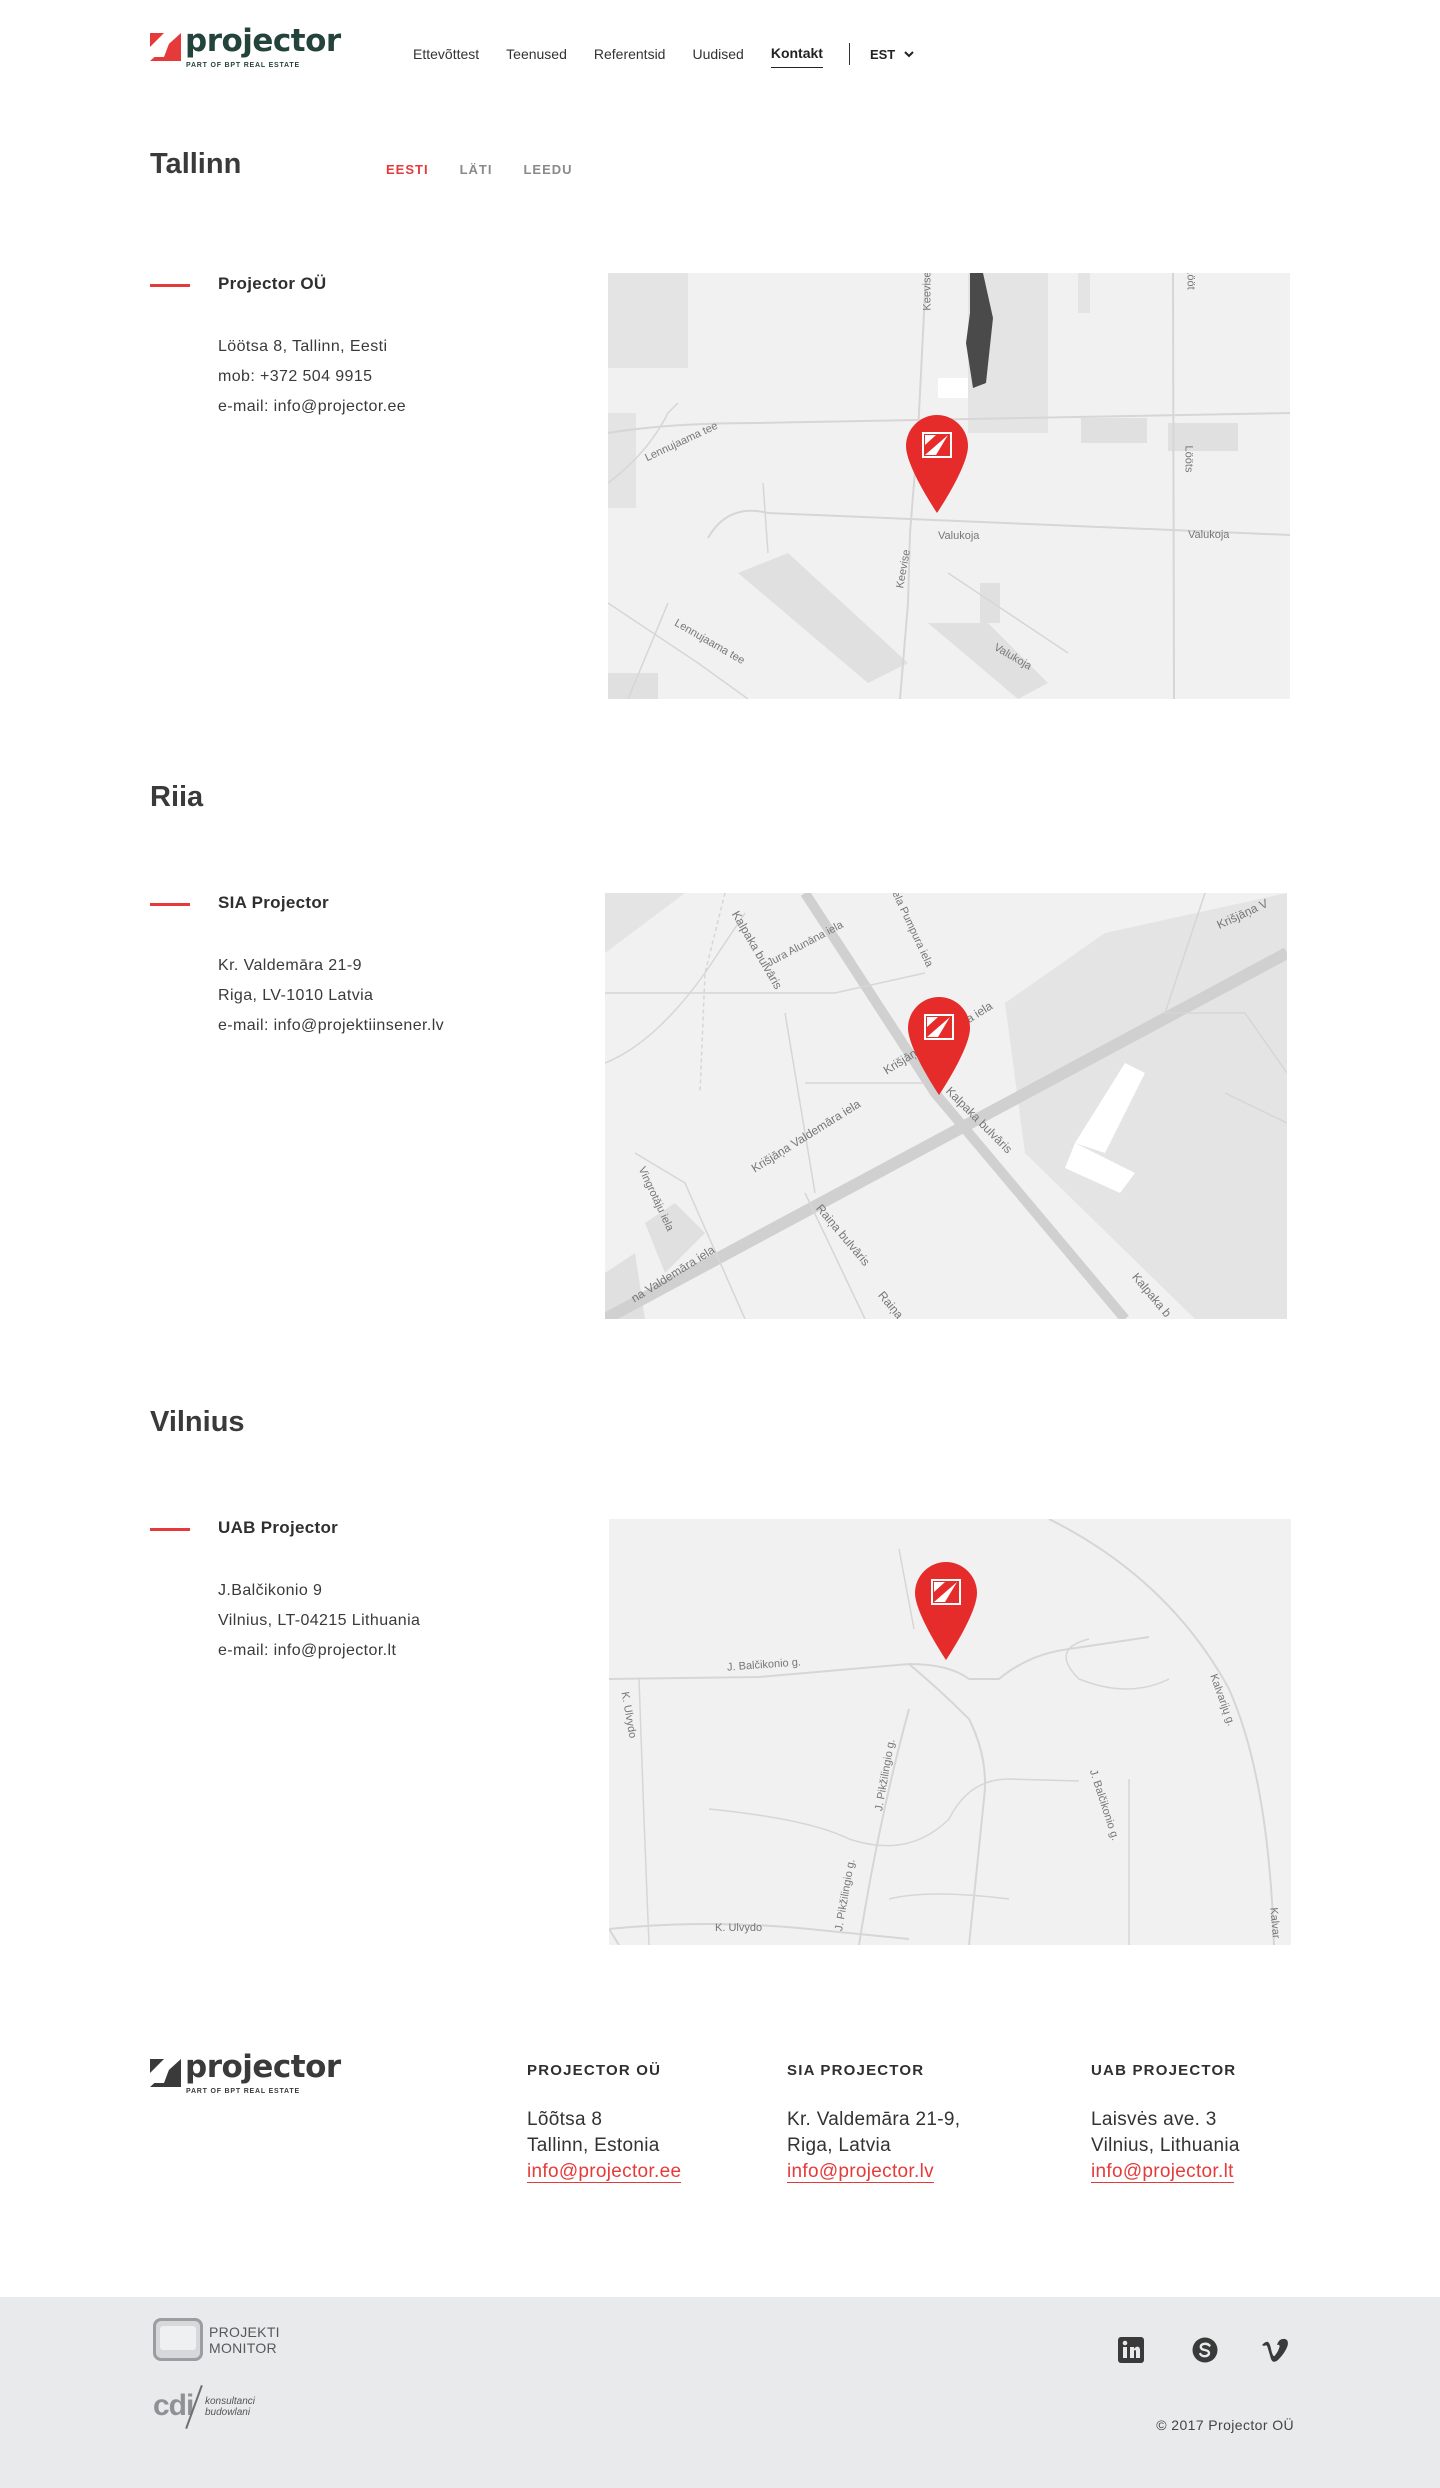 This screenshot has width=1440, height=2488. What do you see at coordinates (1131, 2350) in the screenshot?
I see `linkedin-icon` at bounding box center [1131, 2350].